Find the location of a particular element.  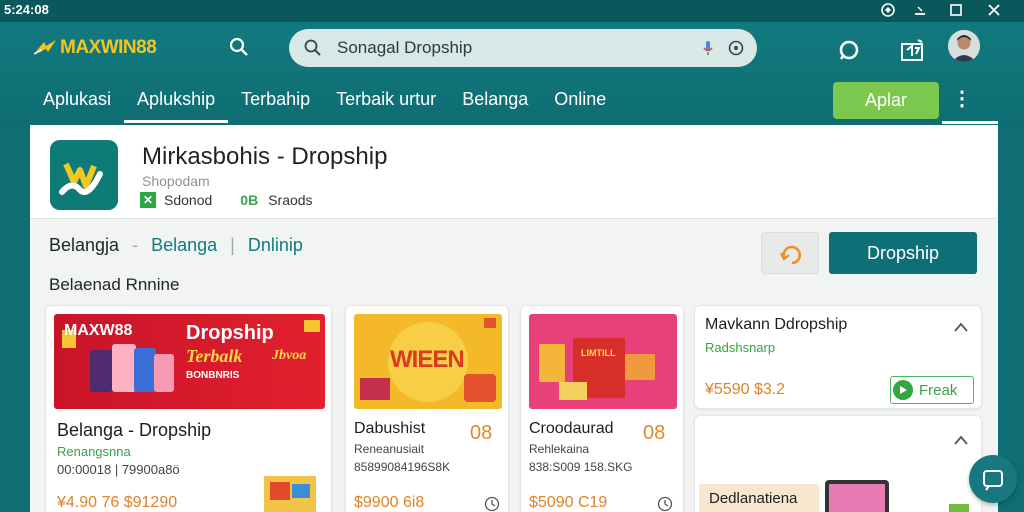

product-meta: 00:00018 | 79900a8ö is located at coordinates (118, 469).